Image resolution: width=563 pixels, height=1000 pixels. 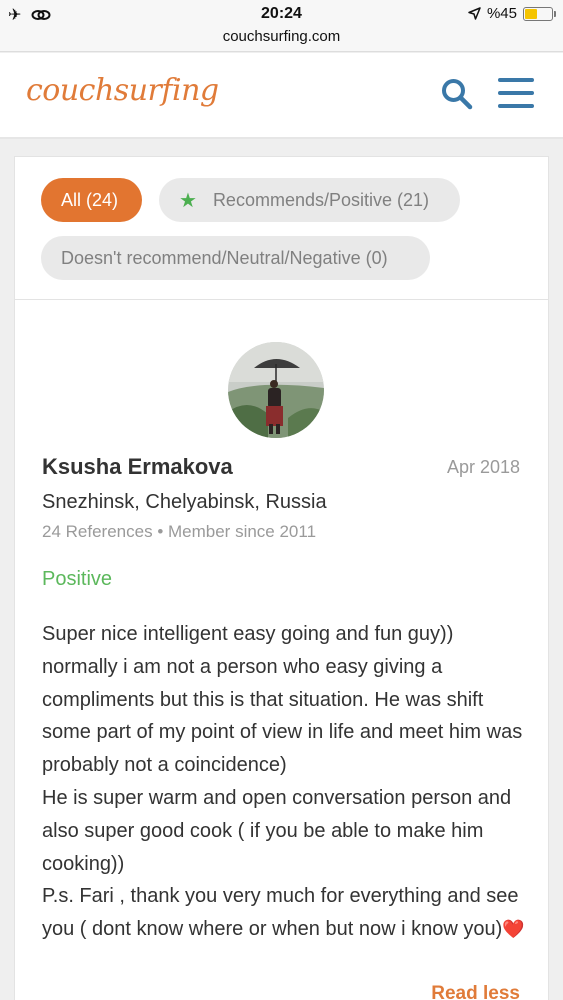 What do you see at coordinates (242, 531) in the screenshot?
I see `reviewer-member-since: Member since 2011` at bounding box center [242, 531].